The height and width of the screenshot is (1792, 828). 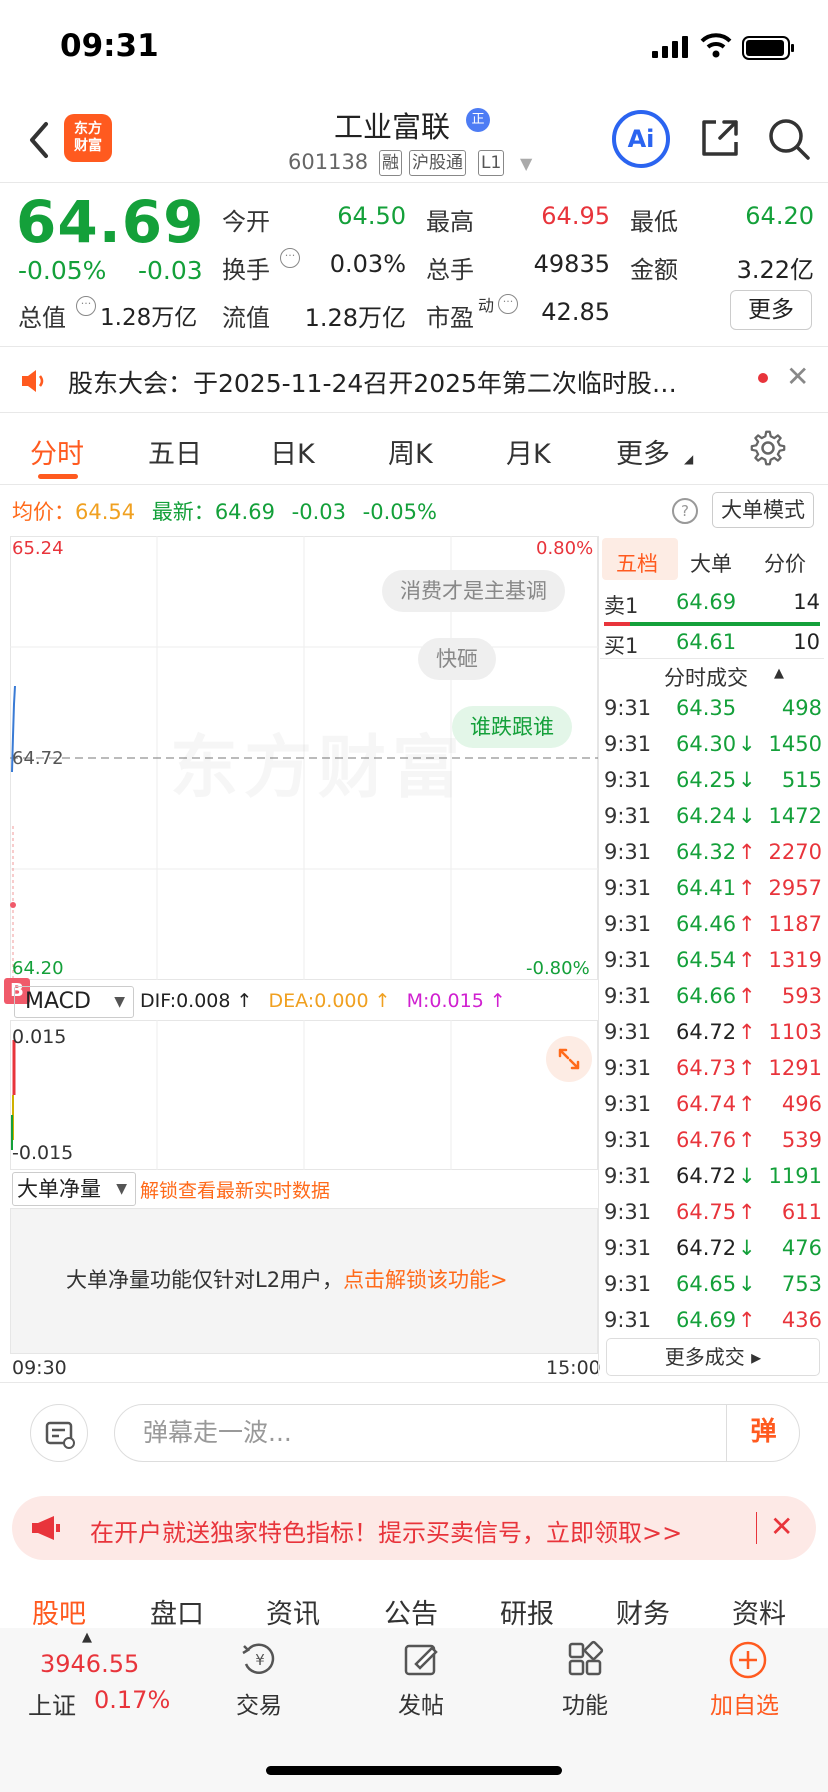 What do you see at coordinates (769, 449) in the screenshot?
I see `gear-icon` at bounding box center [769, 449].